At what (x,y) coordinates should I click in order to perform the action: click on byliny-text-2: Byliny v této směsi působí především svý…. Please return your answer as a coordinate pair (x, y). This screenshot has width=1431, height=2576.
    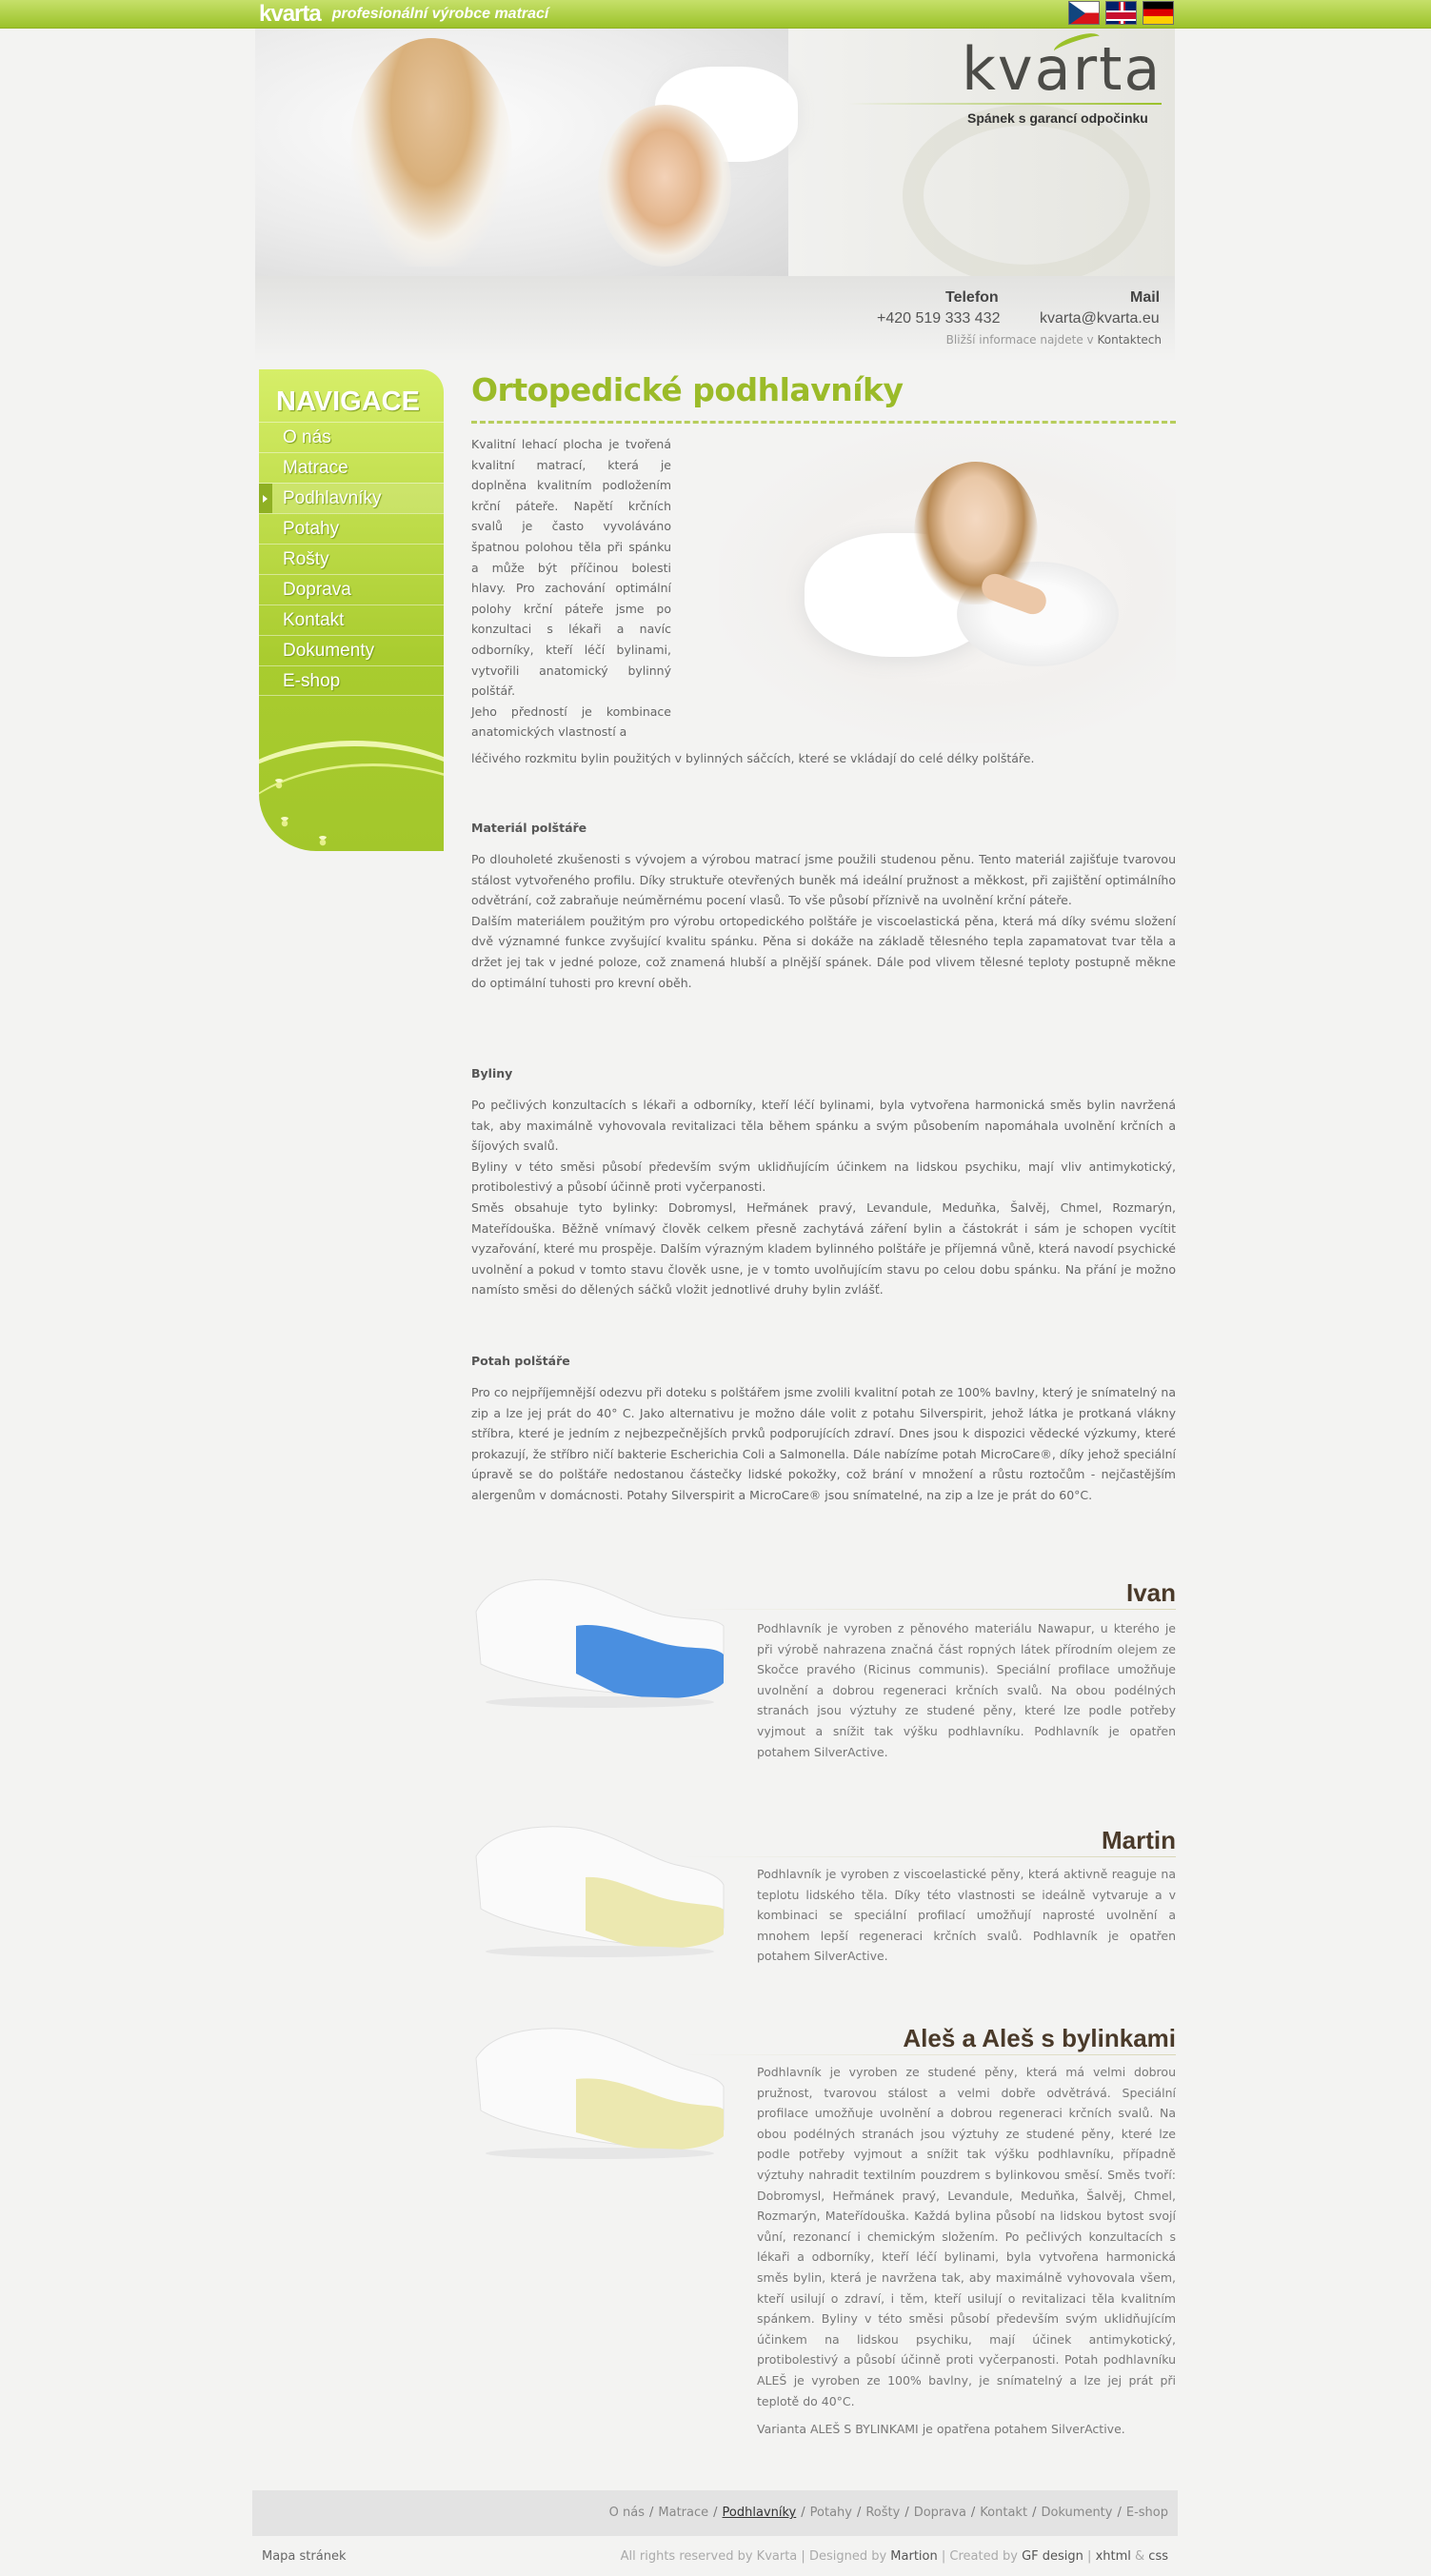
    Looking at the image, I should click on (823, 1177).